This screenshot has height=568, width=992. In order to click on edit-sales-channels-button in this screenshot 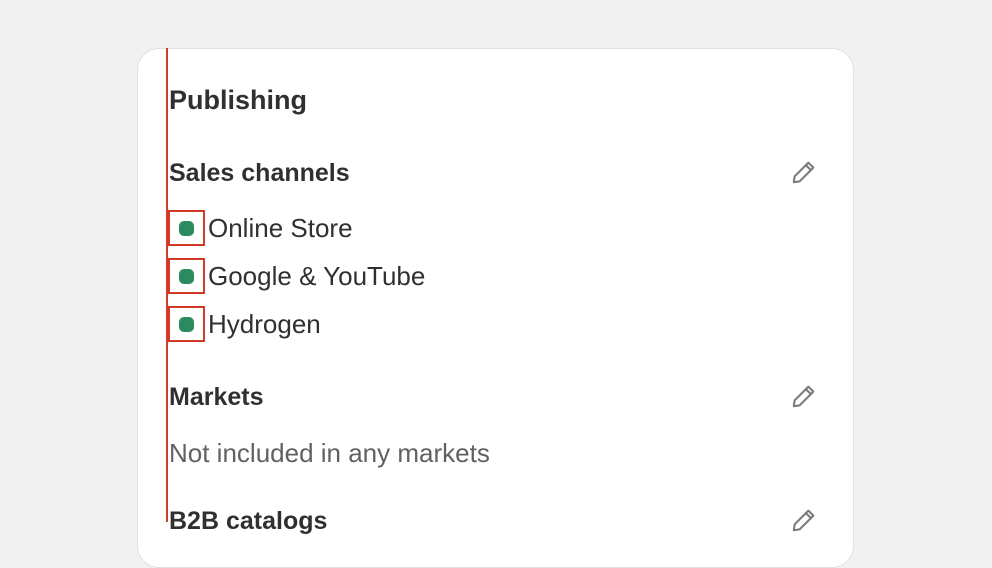, I will do `click(804, 172)`.